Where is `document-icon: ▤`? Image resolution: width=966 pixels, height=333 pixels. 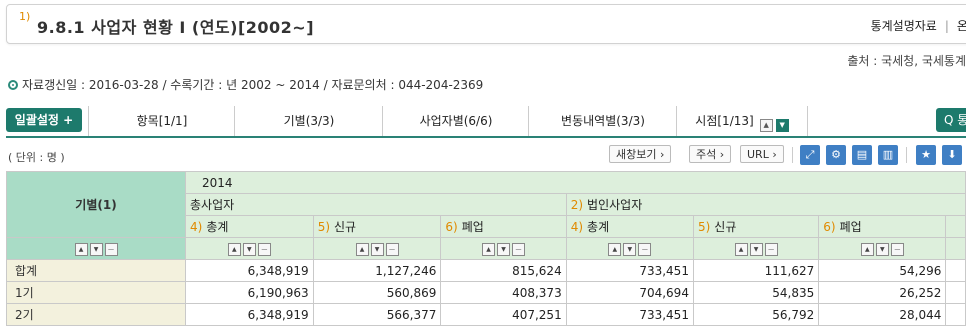 document-icon: ▤ is located at coordinates (862, 155).